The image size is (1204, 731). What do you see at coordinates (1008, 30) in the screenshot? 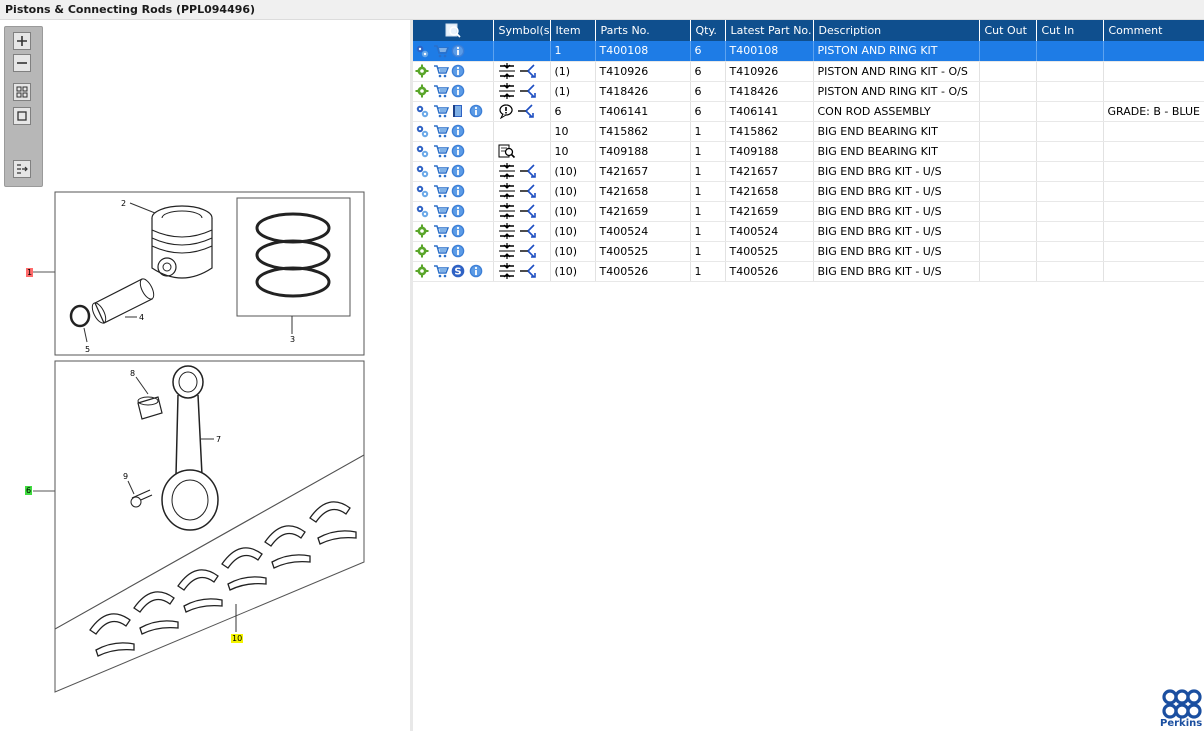
I see `column-header-cut-out: Cut Out` at bounding box center [1008, 30].